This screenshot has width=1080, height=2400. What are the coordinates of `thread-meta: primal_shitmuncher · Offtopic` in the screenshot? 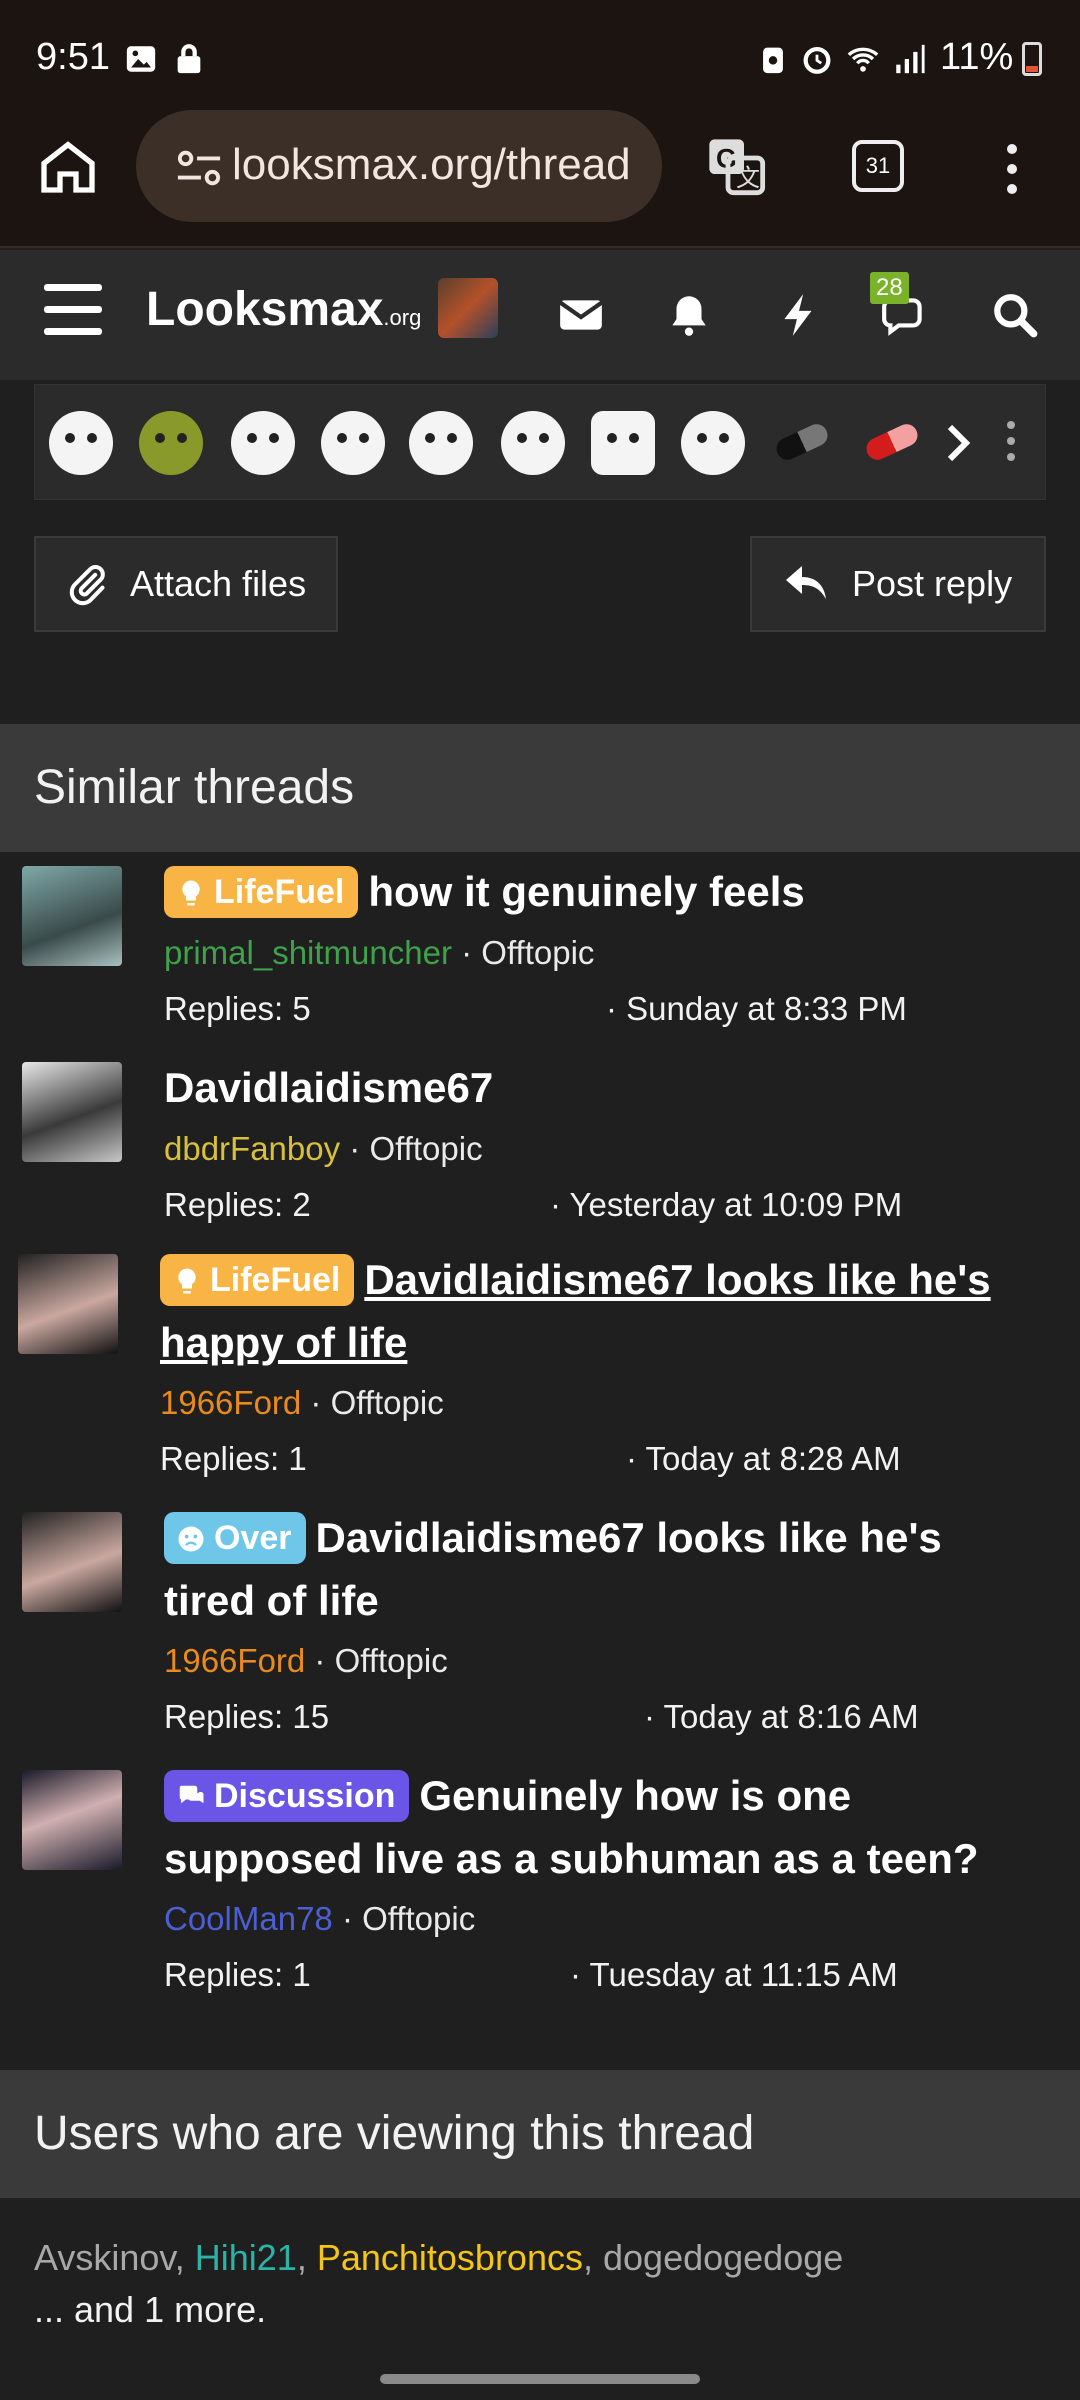 It's located at (379, 952).